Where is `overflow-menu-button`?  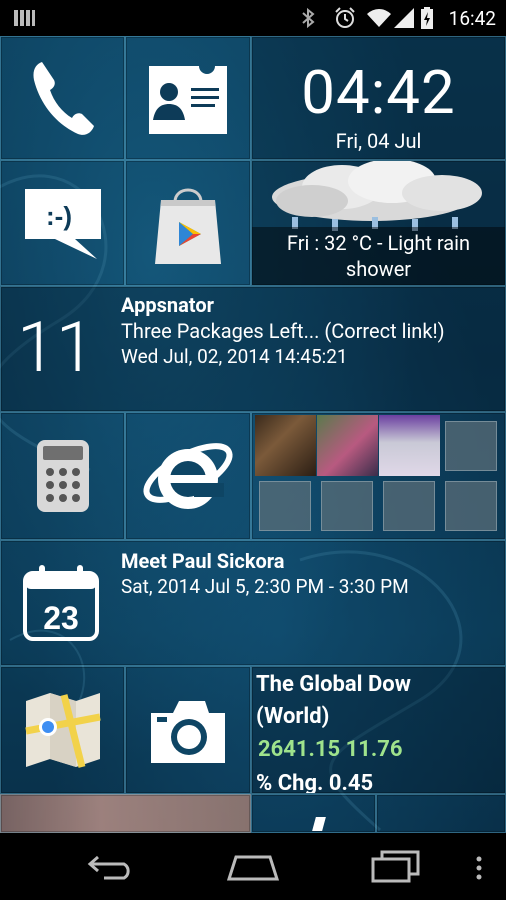
overflow-menu-button is located at coordinates (479, 870).